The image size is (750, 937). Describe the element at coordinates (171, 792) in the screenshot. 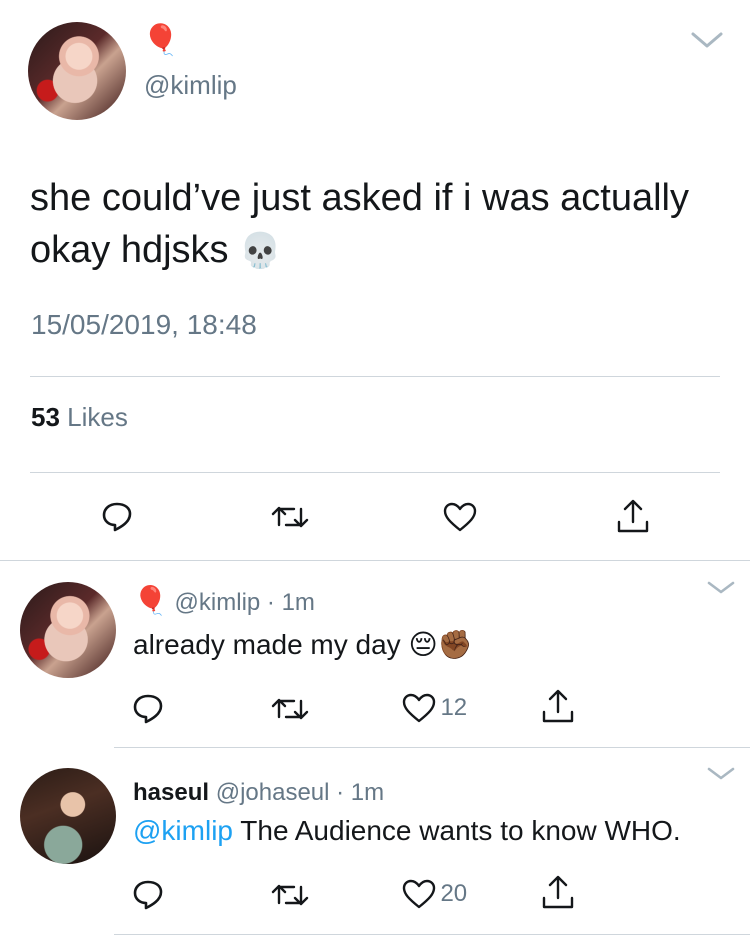

I see `reply-display-name: haseul` at that location.